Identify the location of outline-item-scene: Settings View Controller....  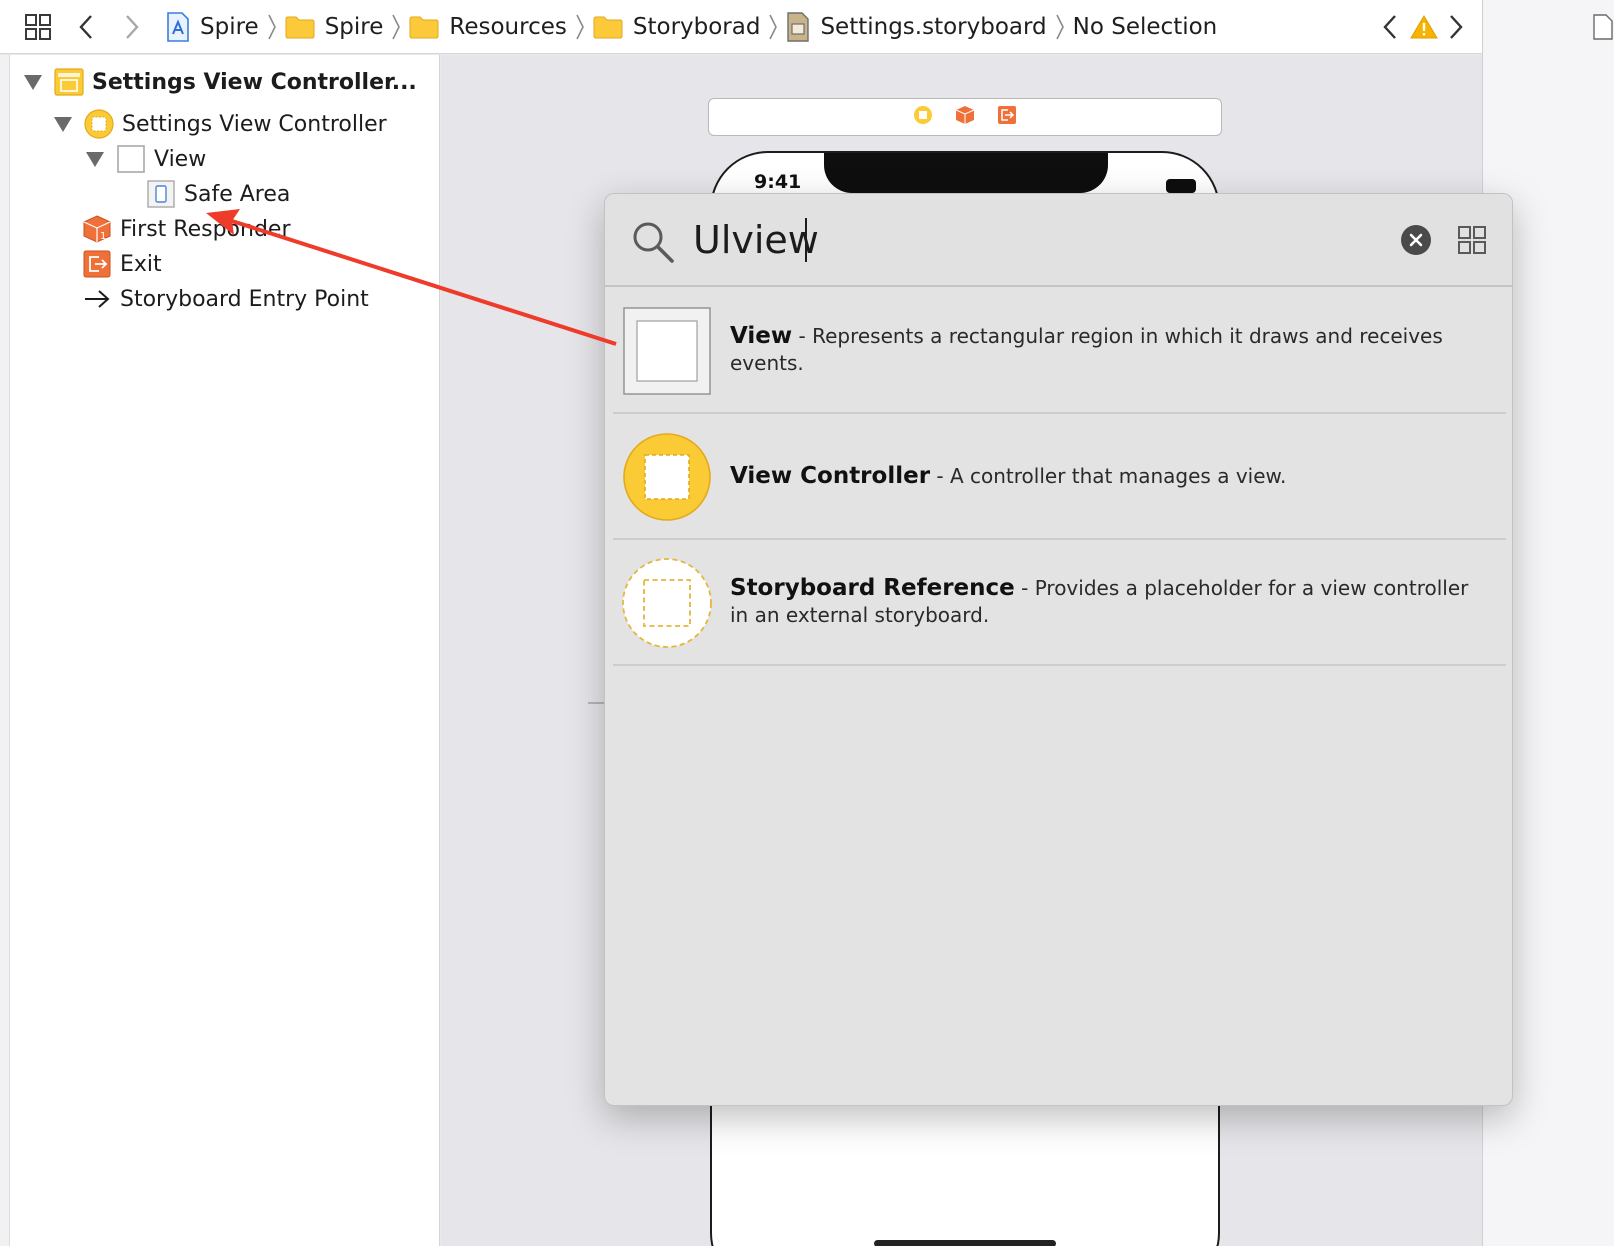
(220, 82).